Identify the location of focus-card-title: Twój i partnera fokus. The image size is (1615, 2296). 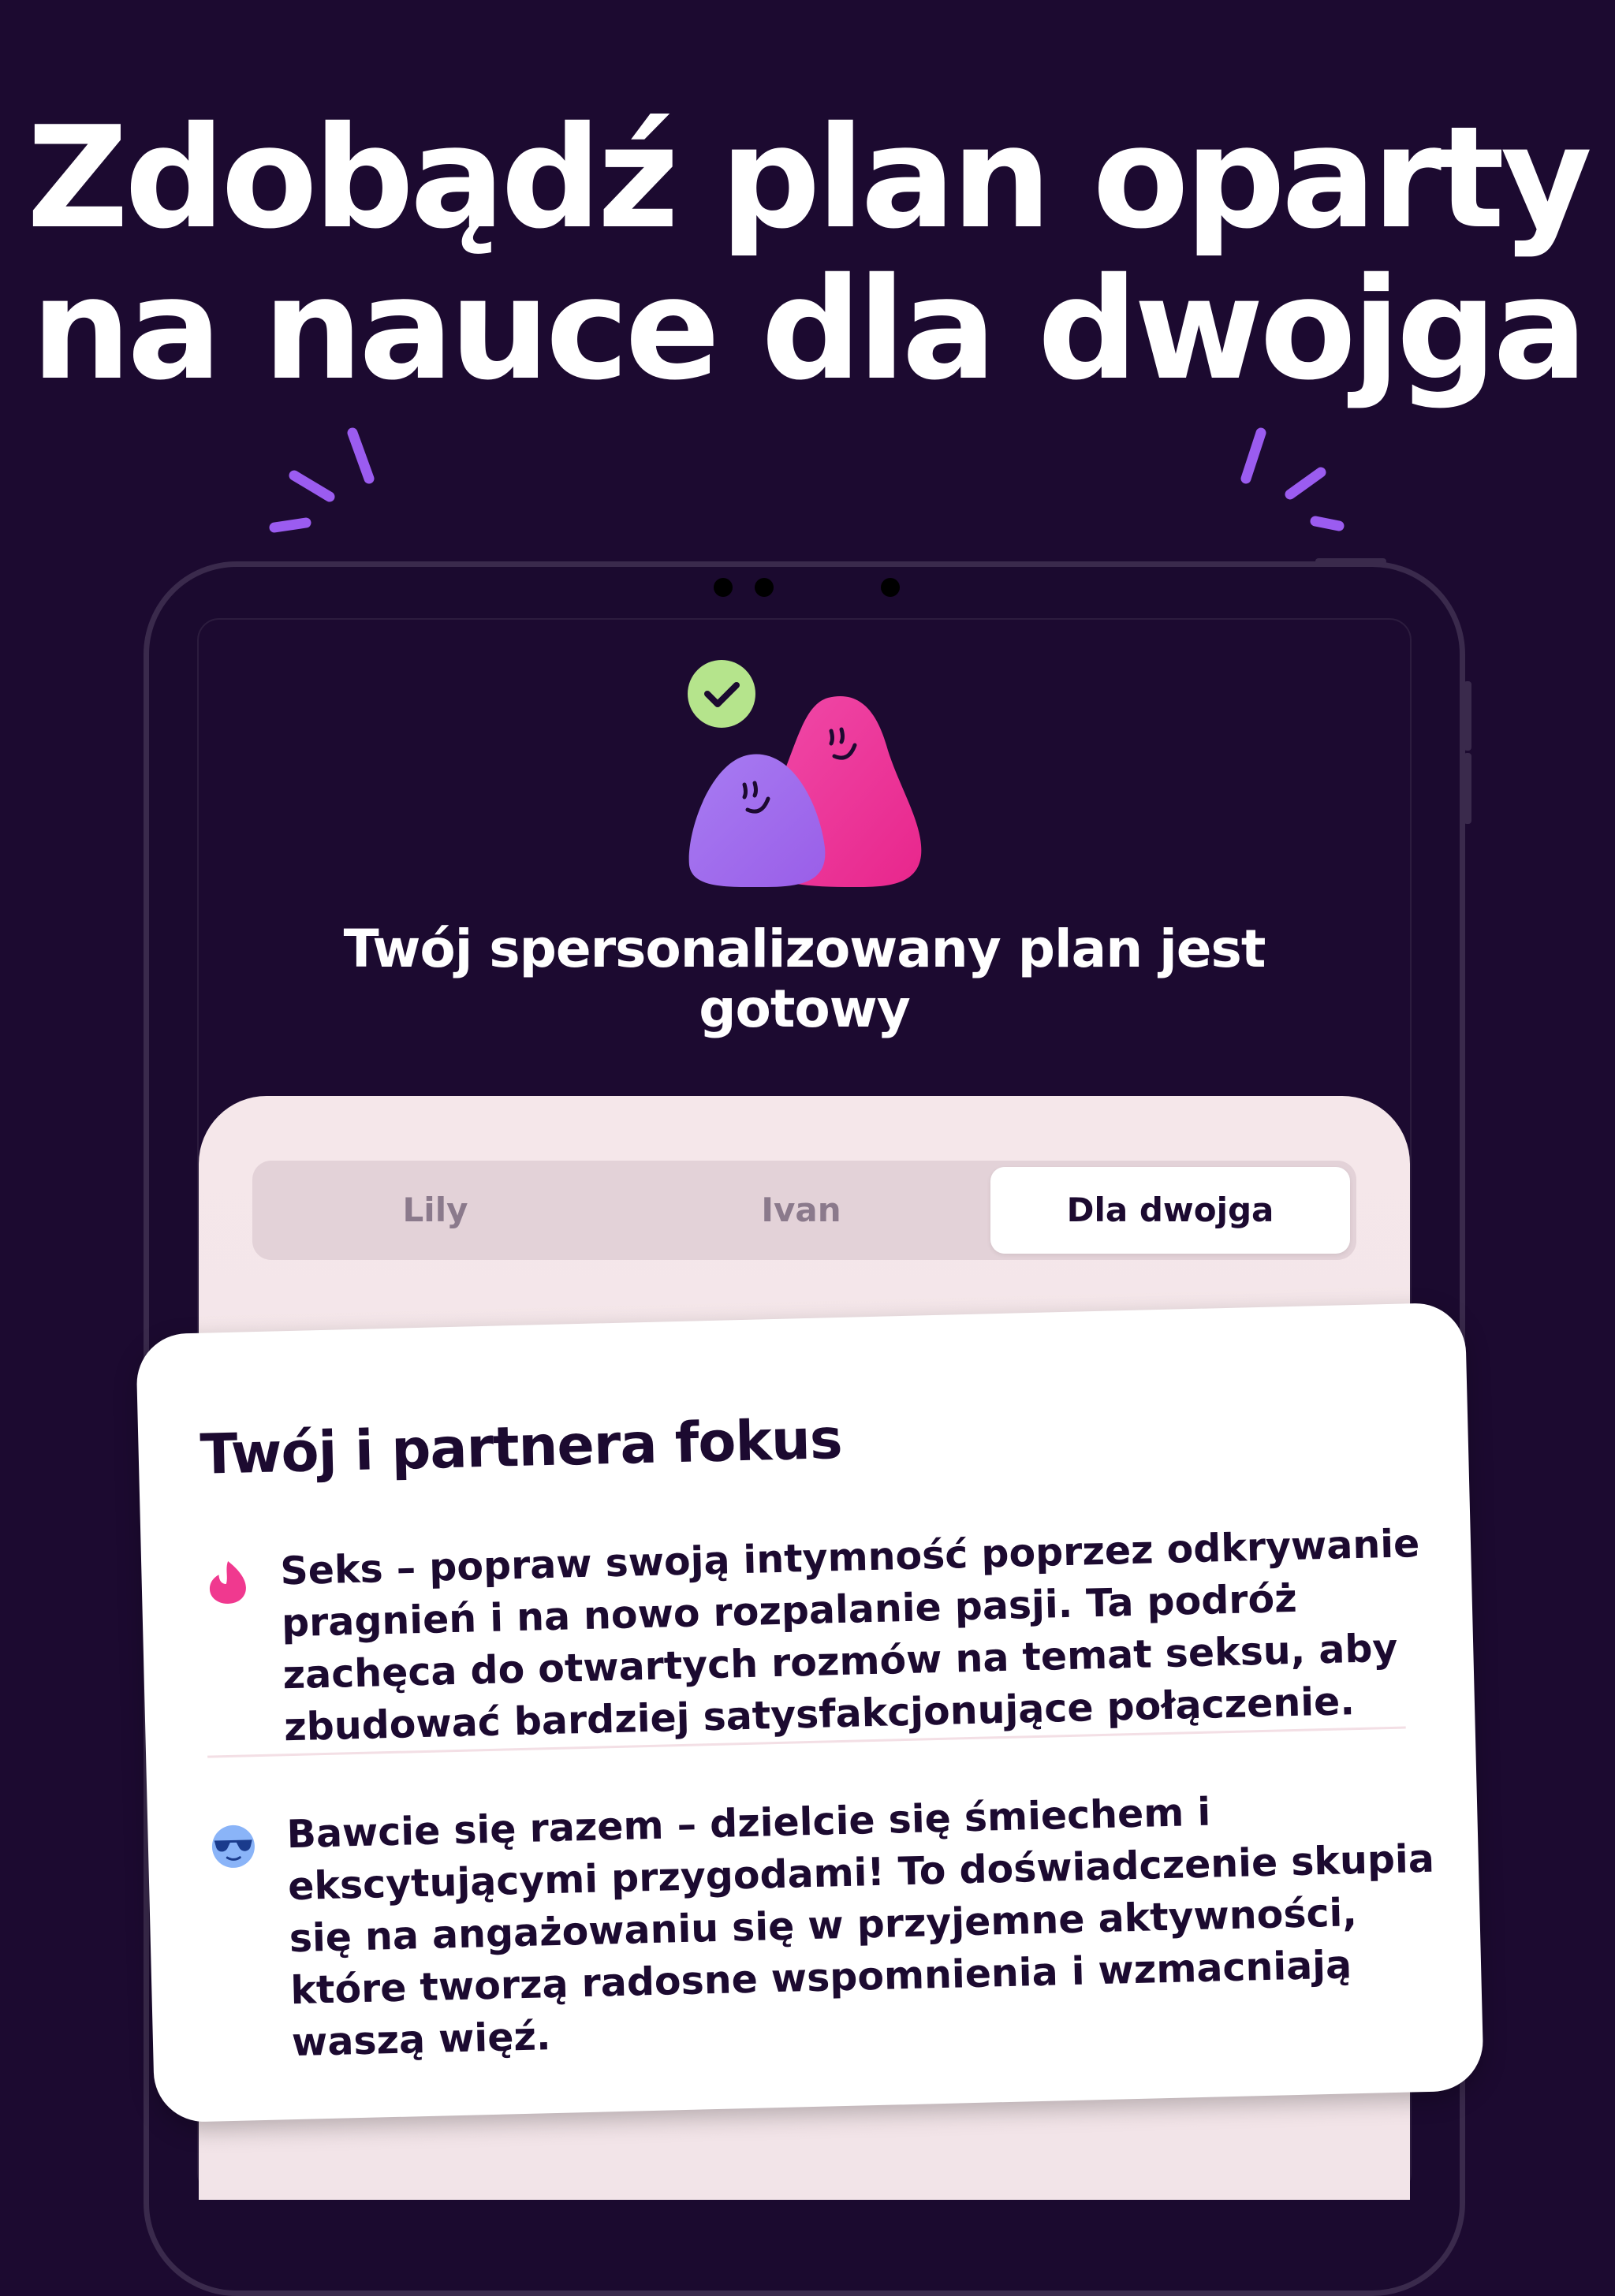
(521, 1446).